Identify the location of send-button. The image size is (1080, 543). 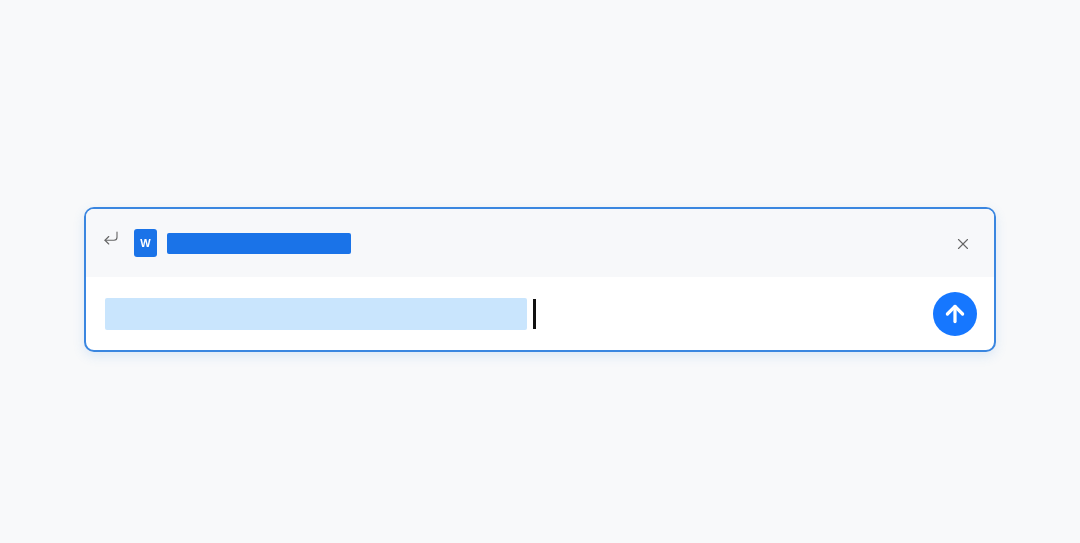
(955, 313).